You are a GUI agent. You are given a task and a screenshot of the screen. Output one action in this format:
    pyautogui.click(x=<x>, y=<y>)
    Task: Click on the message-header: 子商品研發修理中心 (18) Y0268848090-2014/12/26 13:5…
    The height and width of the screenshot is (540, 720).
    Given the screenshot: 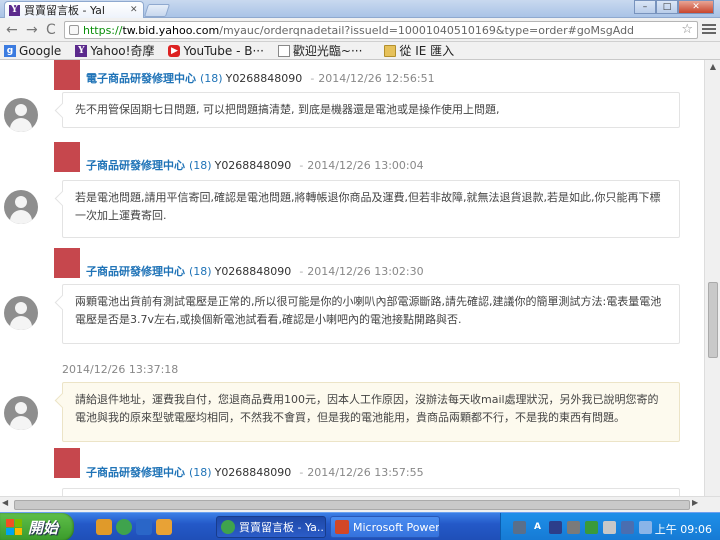 What is the action you would take?
    pyautogui.click(x=255, y=472)
    